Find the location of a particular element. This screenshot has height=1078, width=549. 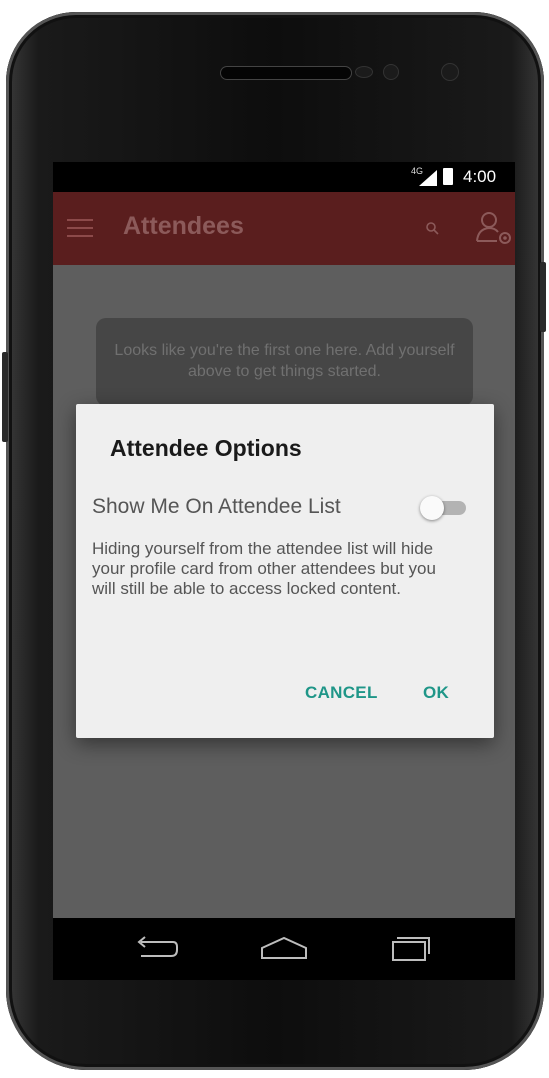

home-icon is located at coordinates (284, 948).